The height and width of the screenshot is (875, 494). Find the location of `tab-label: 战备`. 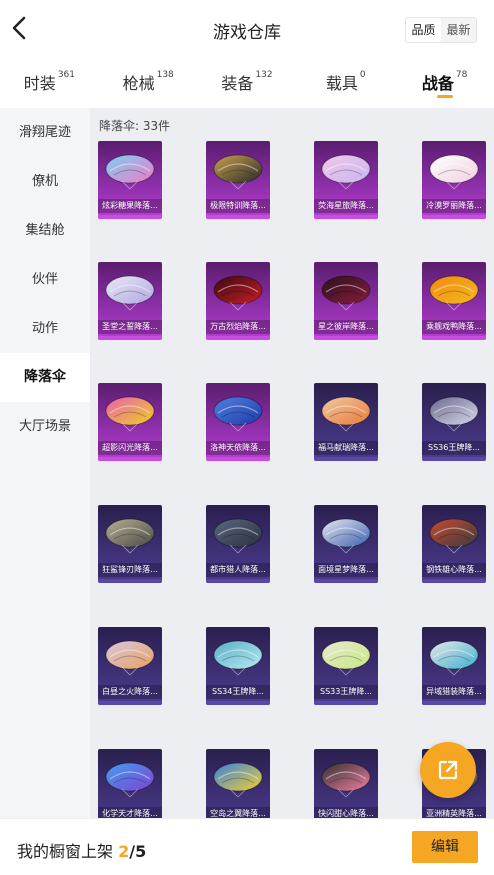

tab-label: 战备 is located at coordinates (437, 83).